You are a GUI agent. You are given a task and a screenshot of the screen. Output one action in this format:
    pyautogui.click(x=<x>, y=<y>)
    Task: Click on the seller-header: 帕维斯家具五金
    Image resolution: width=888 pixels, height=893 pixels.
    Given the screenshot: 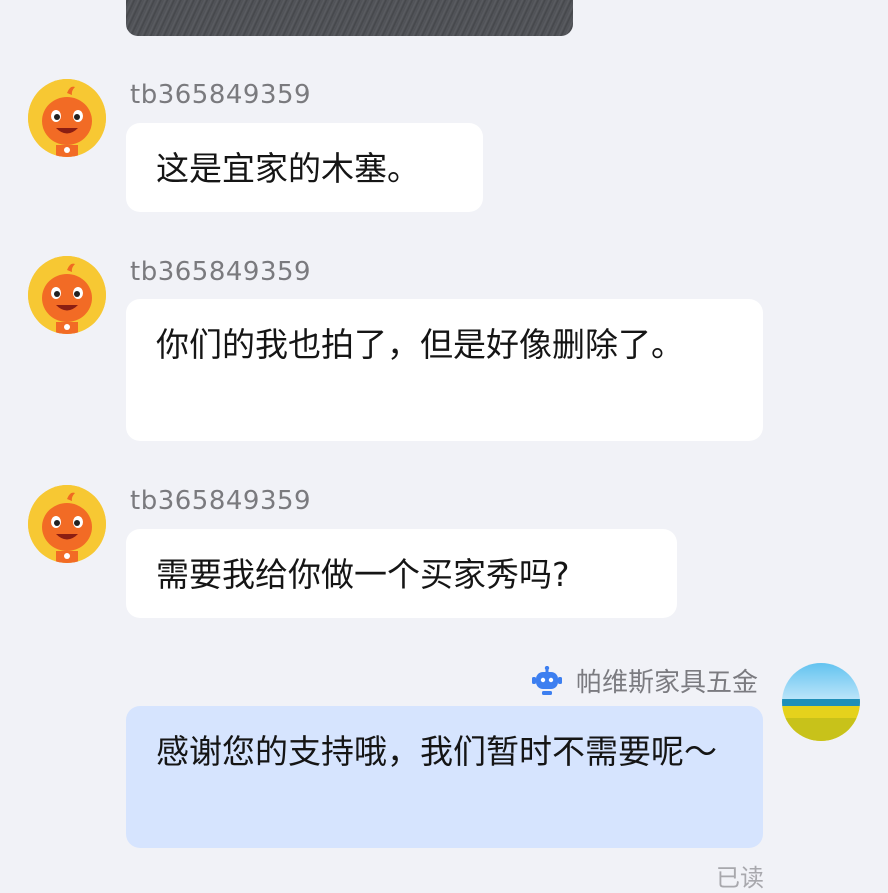 What is the action you would take?
    pyautogui.click(x=644, y=680)
    